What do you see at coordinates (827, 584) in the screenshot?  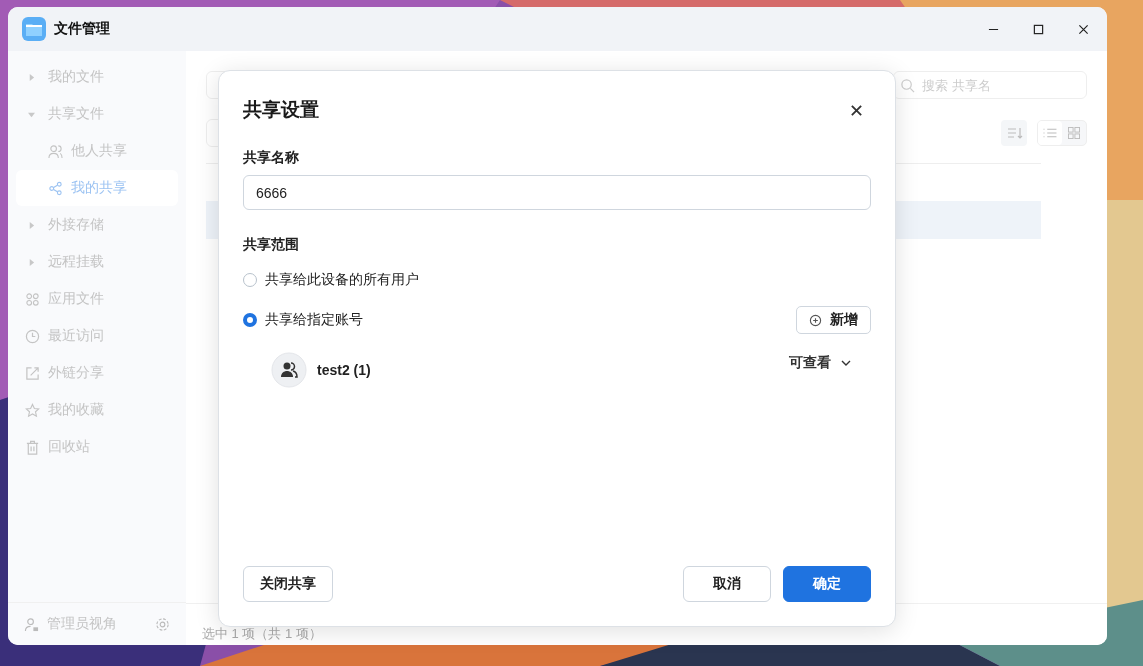 I see `confirm-button: 确定` at bounding box center [827, 584].